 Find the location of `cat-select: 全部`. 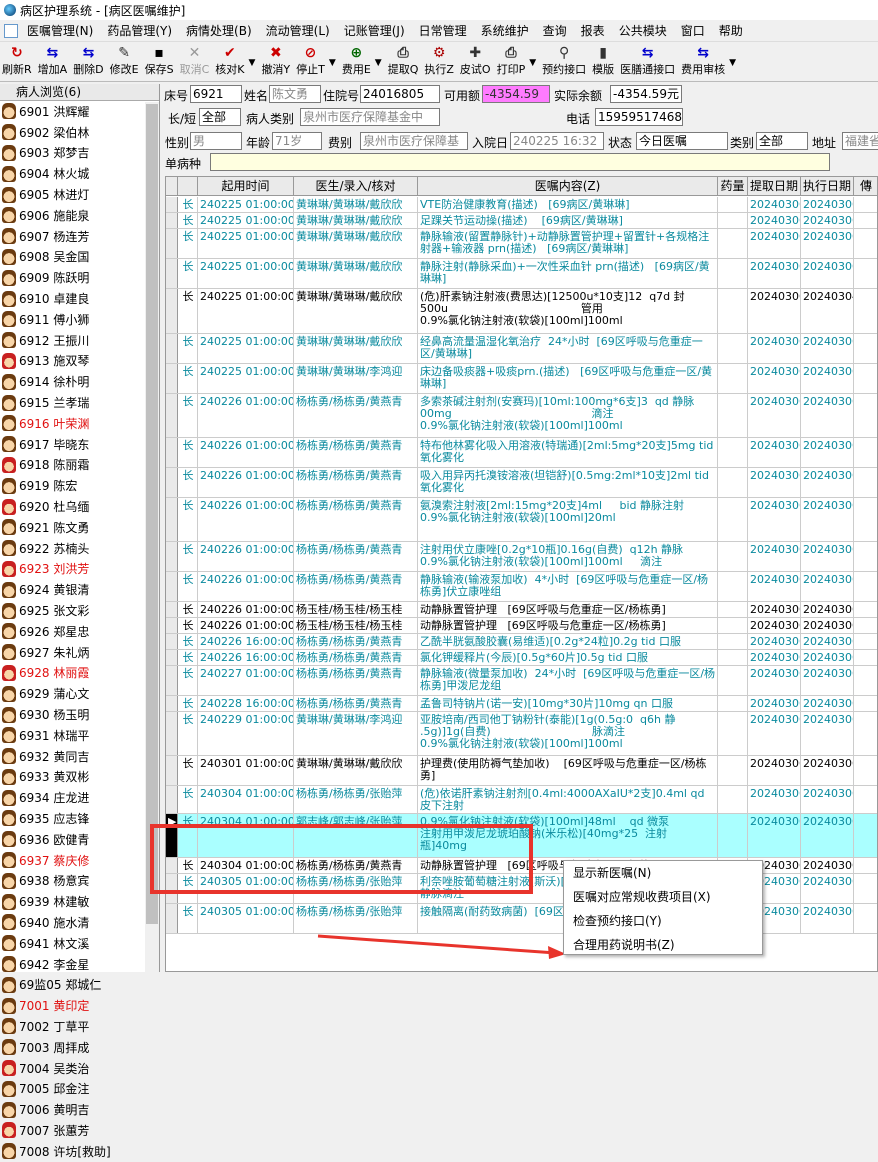

cat-select: 全部 is located at coordinates (782, 141).